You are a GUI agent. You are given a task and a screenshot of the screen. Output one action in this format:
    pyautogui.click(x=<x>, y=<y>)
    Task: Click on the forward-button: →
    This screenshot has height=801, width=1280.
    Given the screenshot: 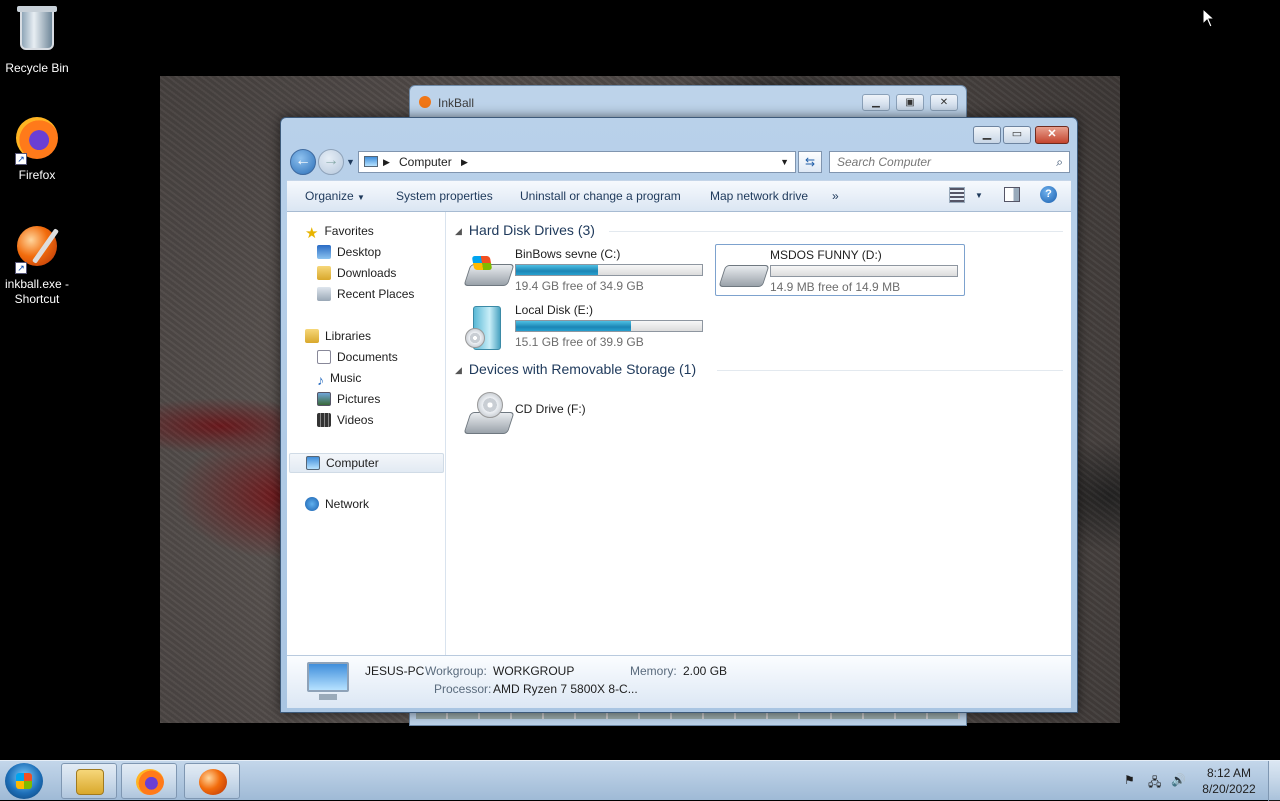 What is the action you would take?
    pyautogui.click(x=331, y=162)
    